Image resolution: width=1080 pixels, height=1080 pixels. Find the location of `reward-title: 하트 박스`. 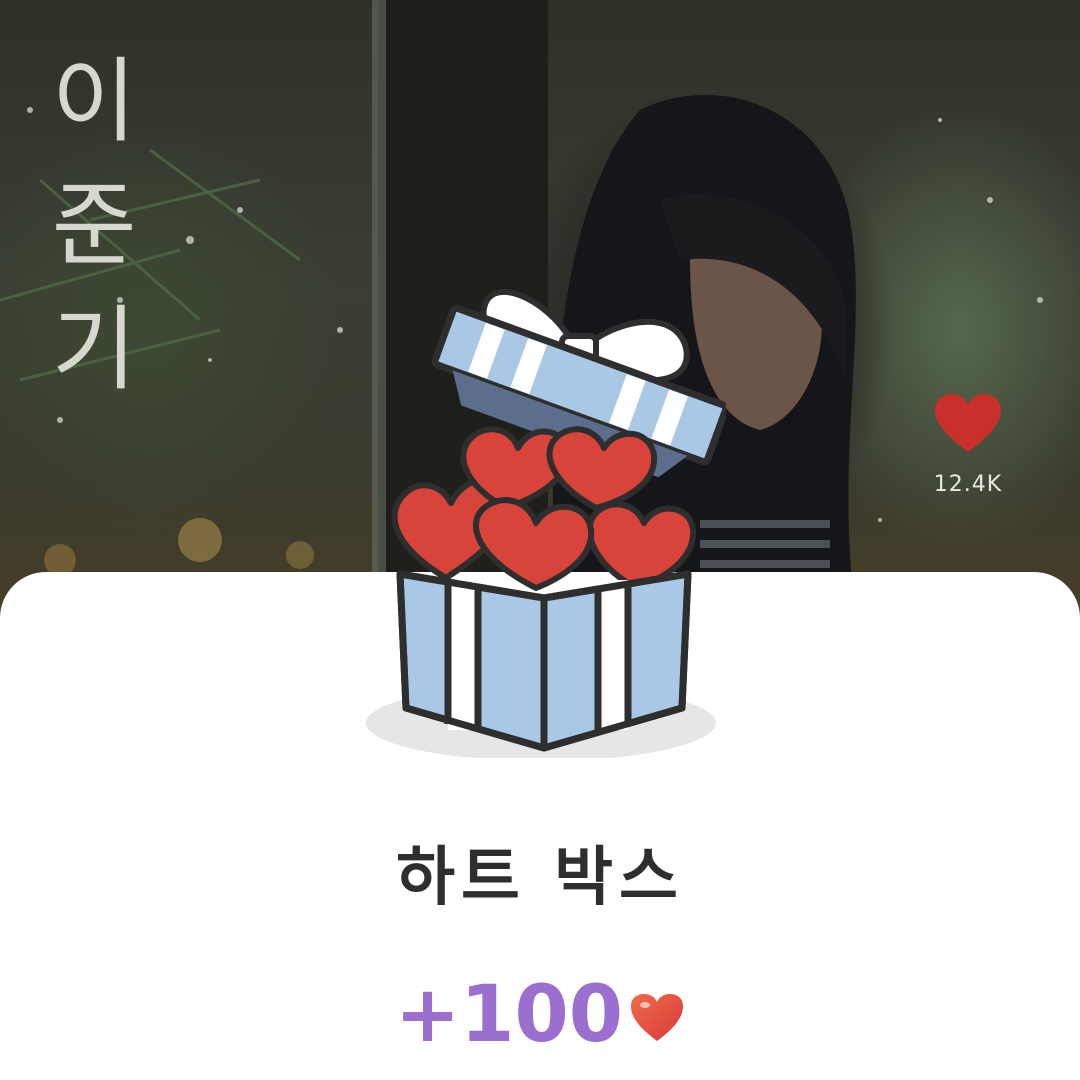

reward-title: 하트 박스 is located at coordinates (540, 878).